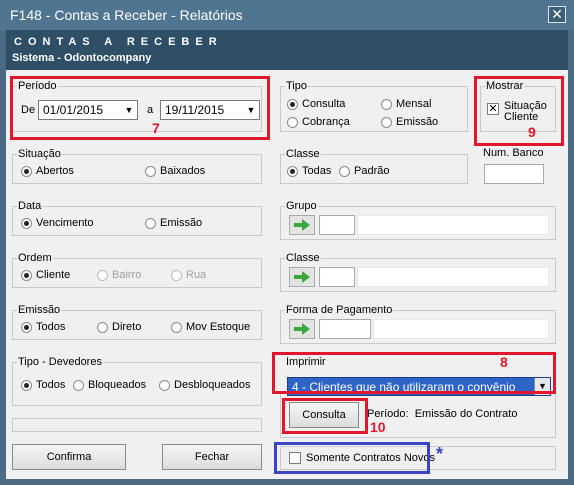 This screenshot has width=574, height=485. I want to click on grupo-search-button, so click(302, 225).